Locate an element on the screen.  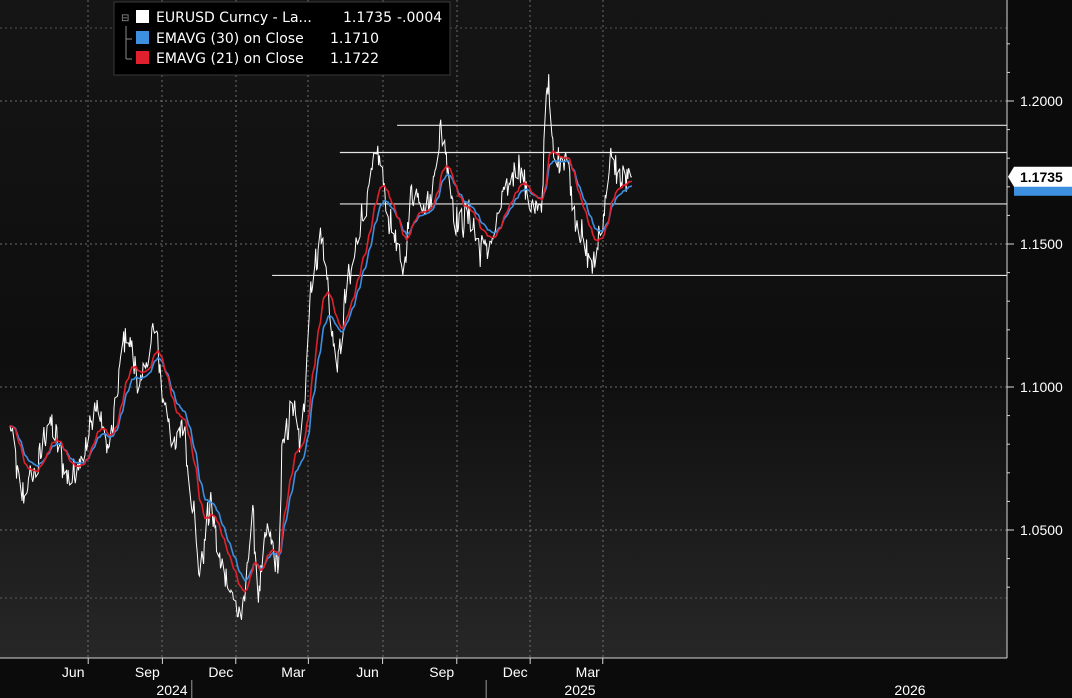
collapse-icon: ⊟ is located at coordinates (125, 18).